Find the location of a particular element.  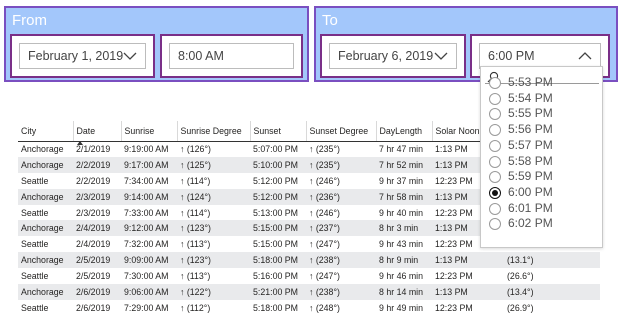

table-cell: ↑ (237°) is located at coordinates (341, 228).